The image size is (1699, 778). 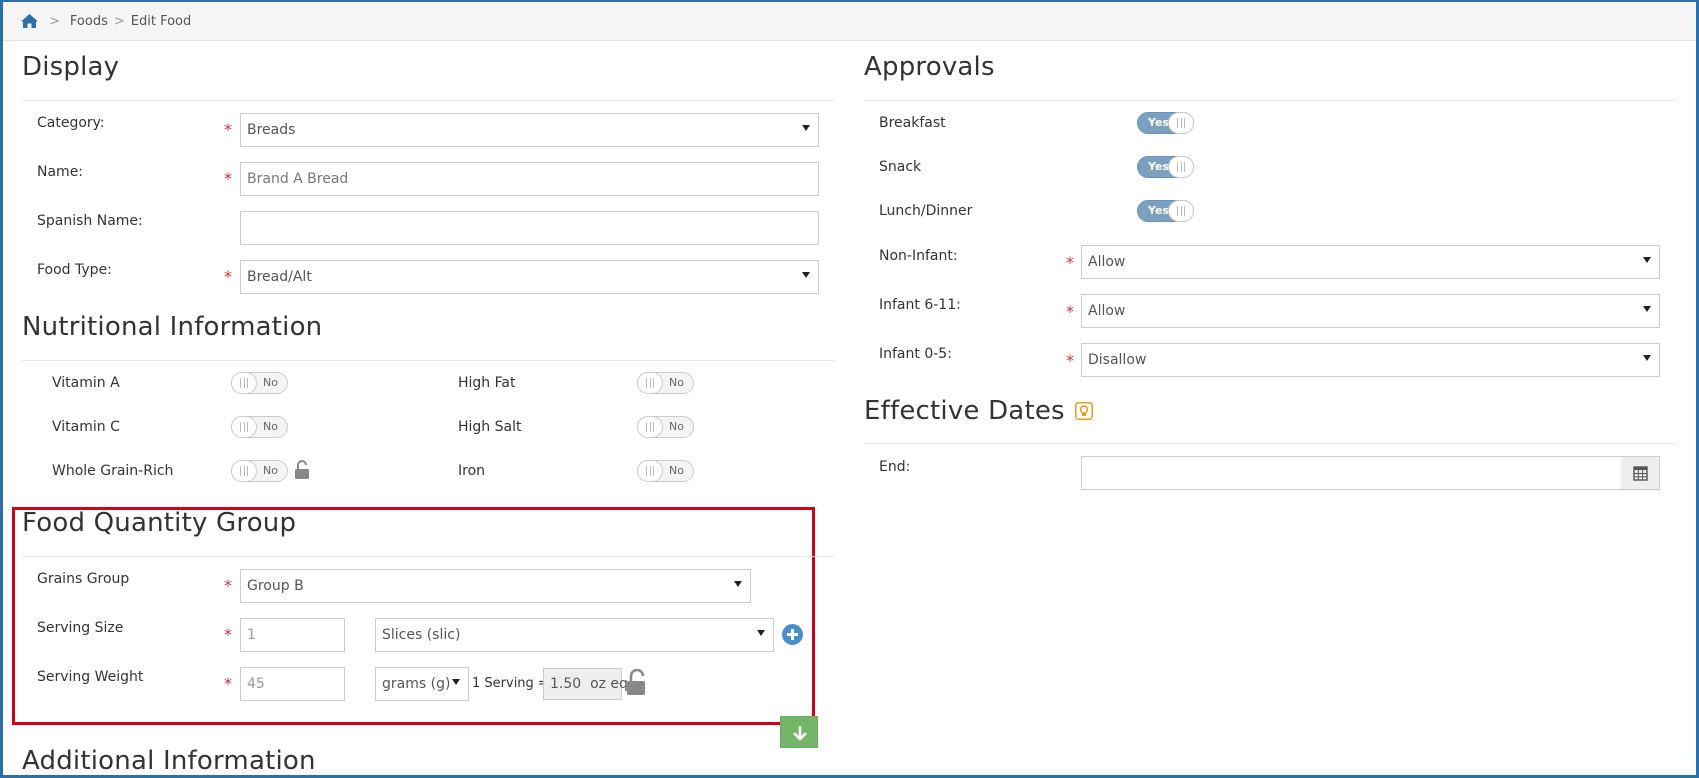 What do you see at coordinates (1107, 262) in the screenshot?
I see `non-infant-value: Allow` at bounding box center [1107, 262].